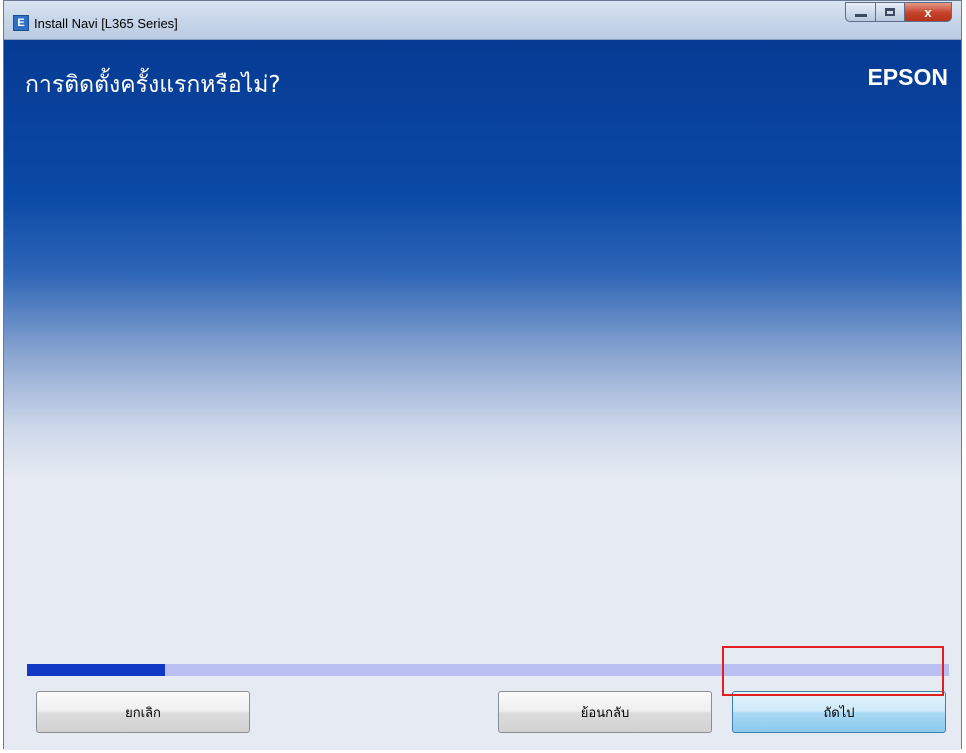 This screenshot has height=753, width=966. I want to click on app-icon: E, so click(21, 23).